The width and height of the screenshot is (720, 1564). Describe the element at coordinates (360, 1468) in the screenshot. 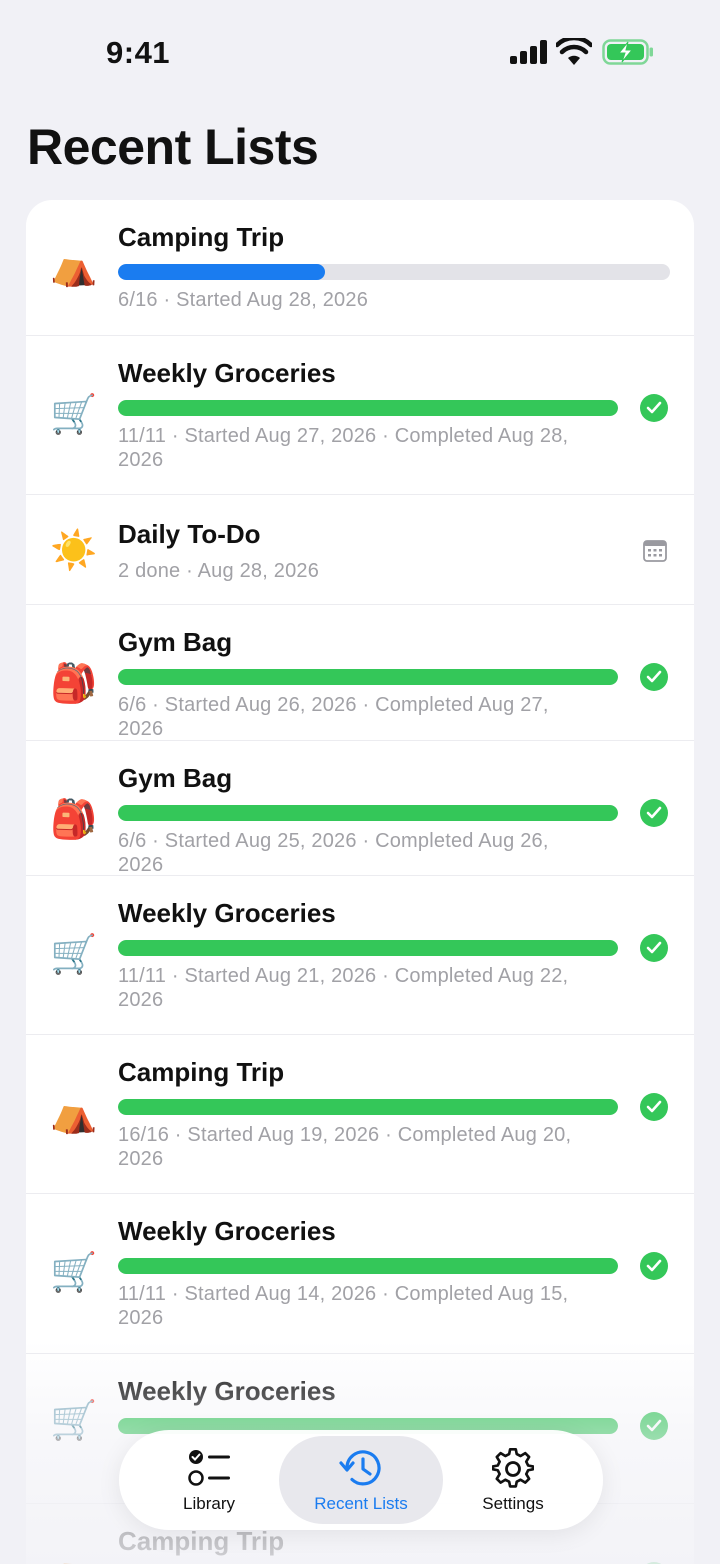

I see `history-icon` at that location.